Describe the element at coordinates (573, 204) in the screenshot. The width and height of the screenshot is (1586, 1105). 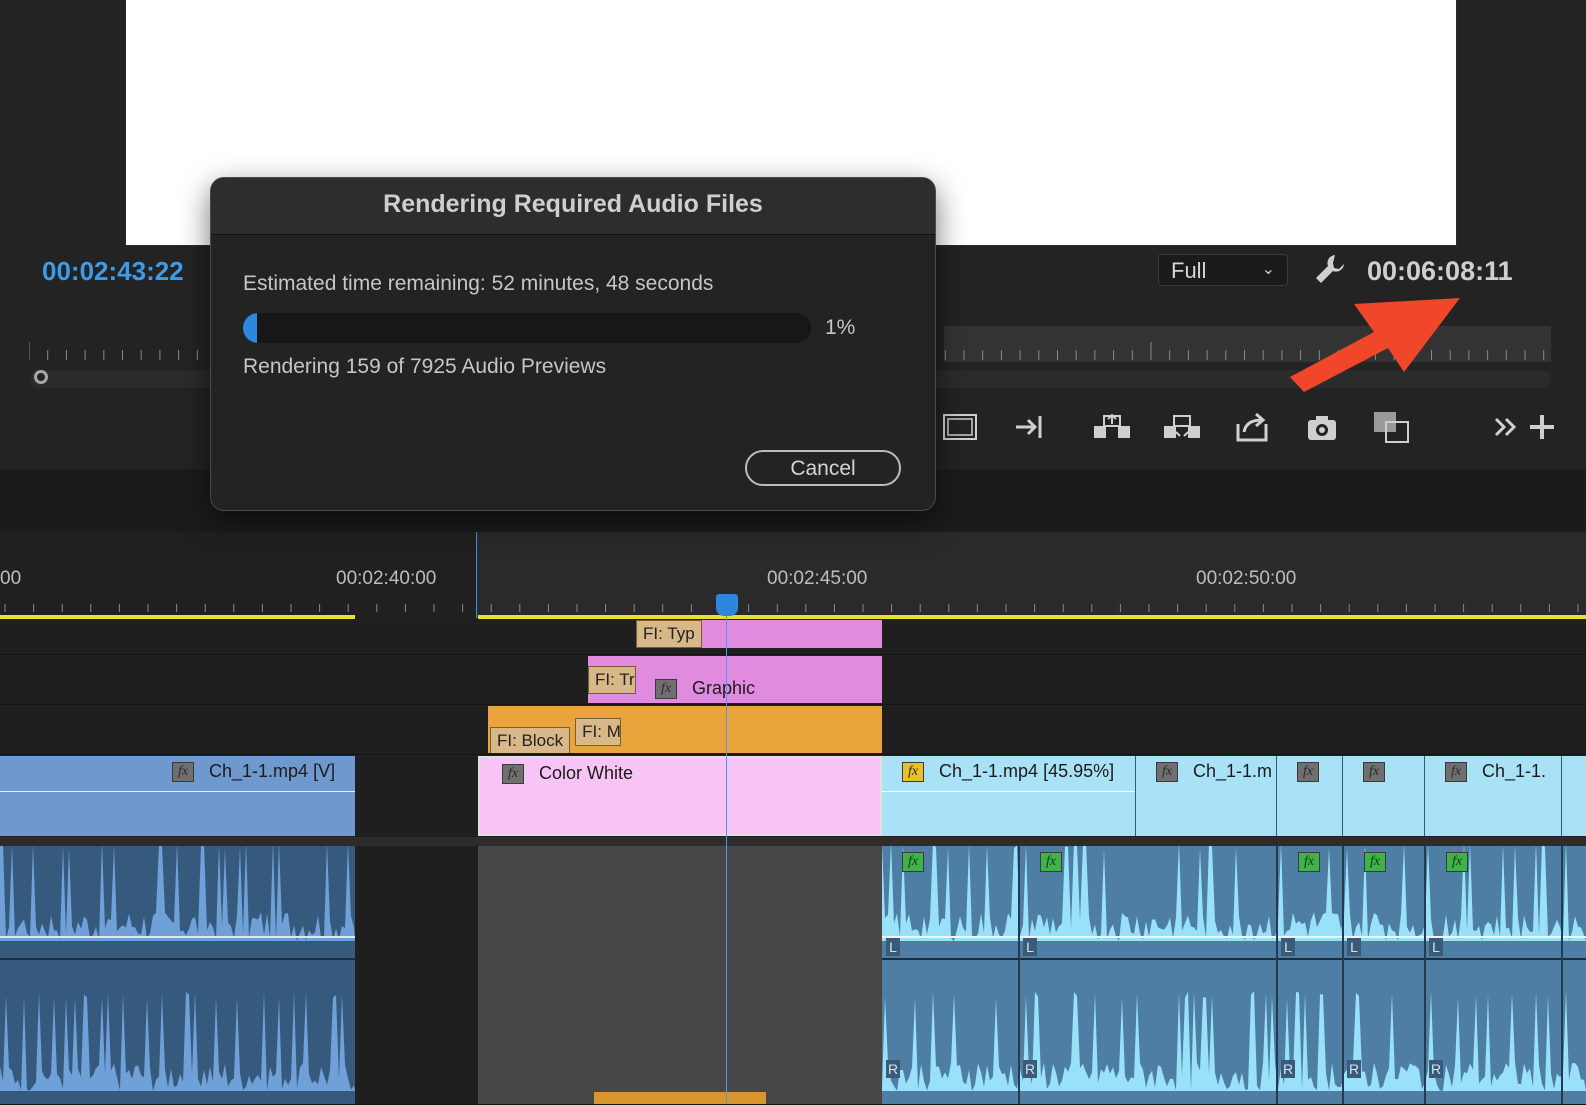
I see `dialog-title: Rendering Required Audio Files` at that location.